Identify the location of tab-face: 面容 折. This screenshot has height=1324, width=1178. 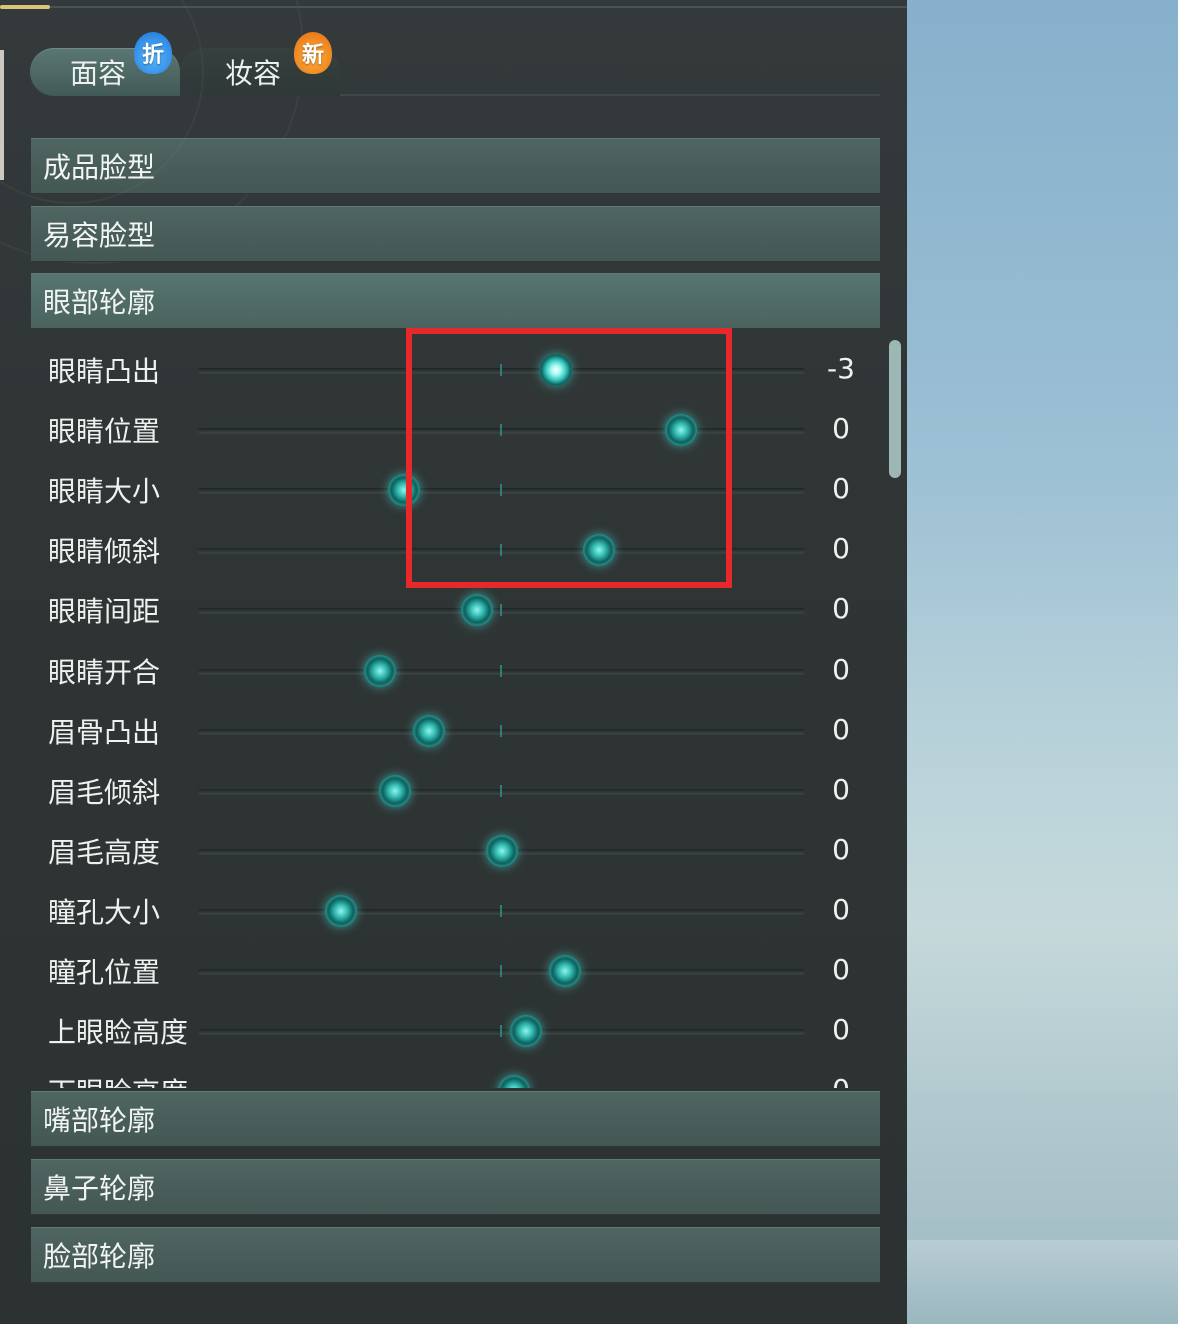
(105, 64).